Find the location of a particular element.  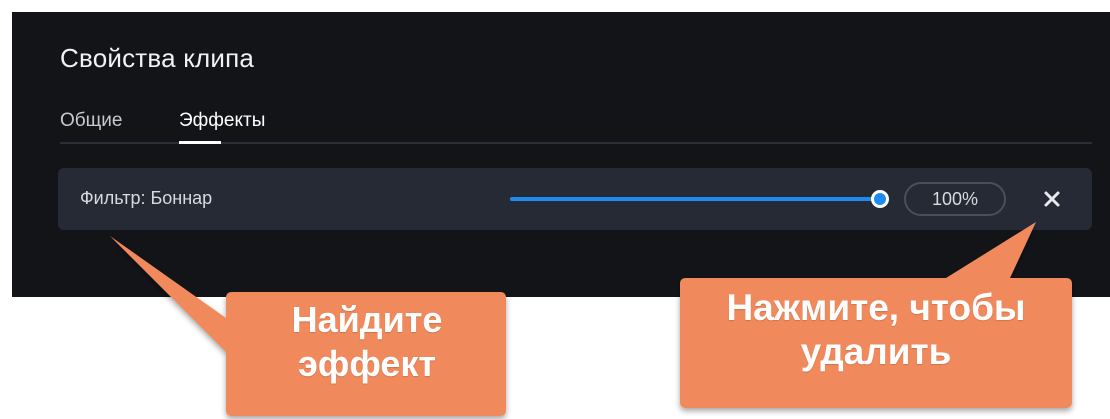

find-effect-callout: Найдите эффект is located at coordinates (367, 342).